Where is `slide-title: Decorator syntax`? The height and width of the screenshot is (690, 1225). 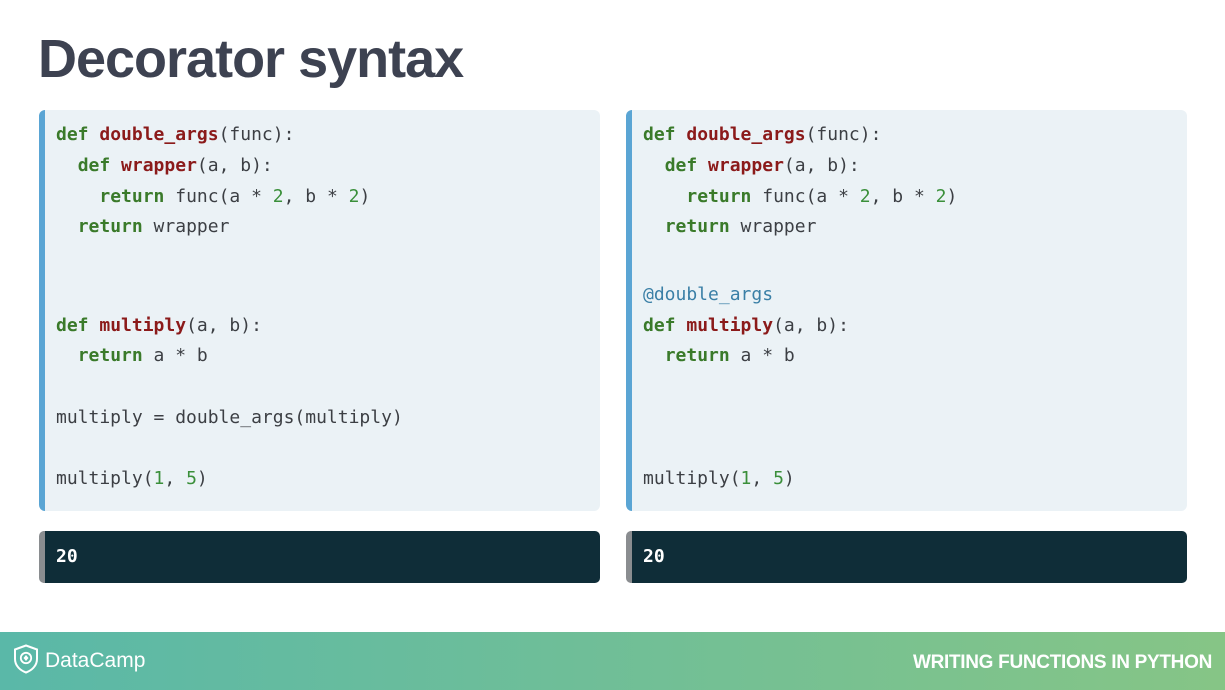 slide-title: Decorator syntax is located at coordinates (251, 59).